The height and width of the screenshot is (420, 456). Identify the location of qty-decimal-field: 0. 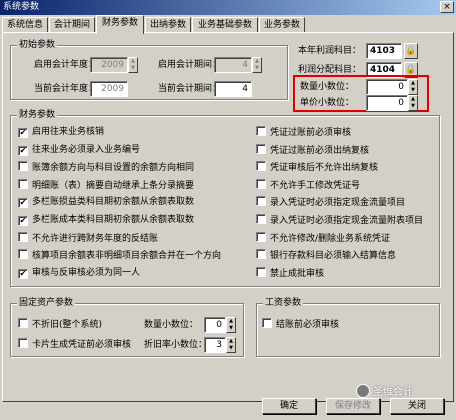
(387, 87).